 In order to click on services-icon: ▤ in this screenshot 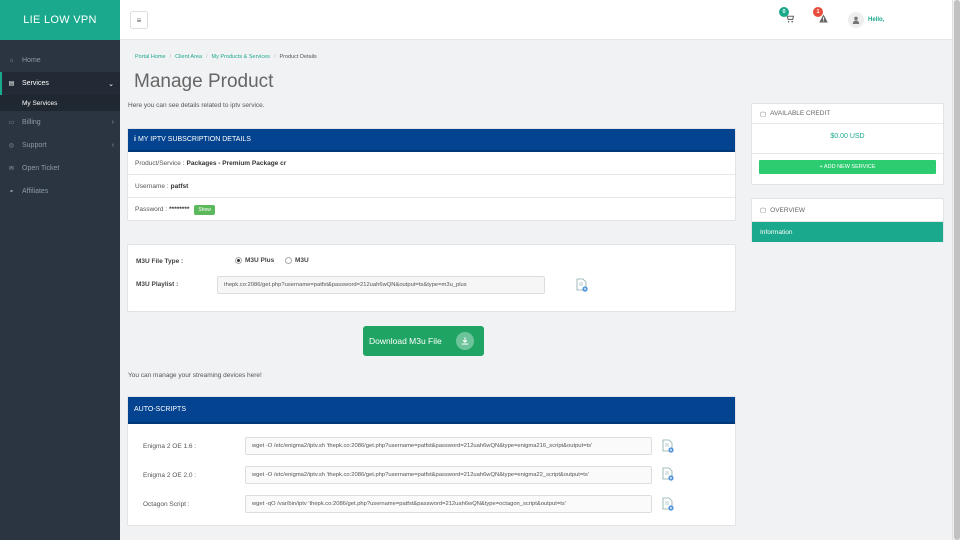, I will do `click(11, 84)`.